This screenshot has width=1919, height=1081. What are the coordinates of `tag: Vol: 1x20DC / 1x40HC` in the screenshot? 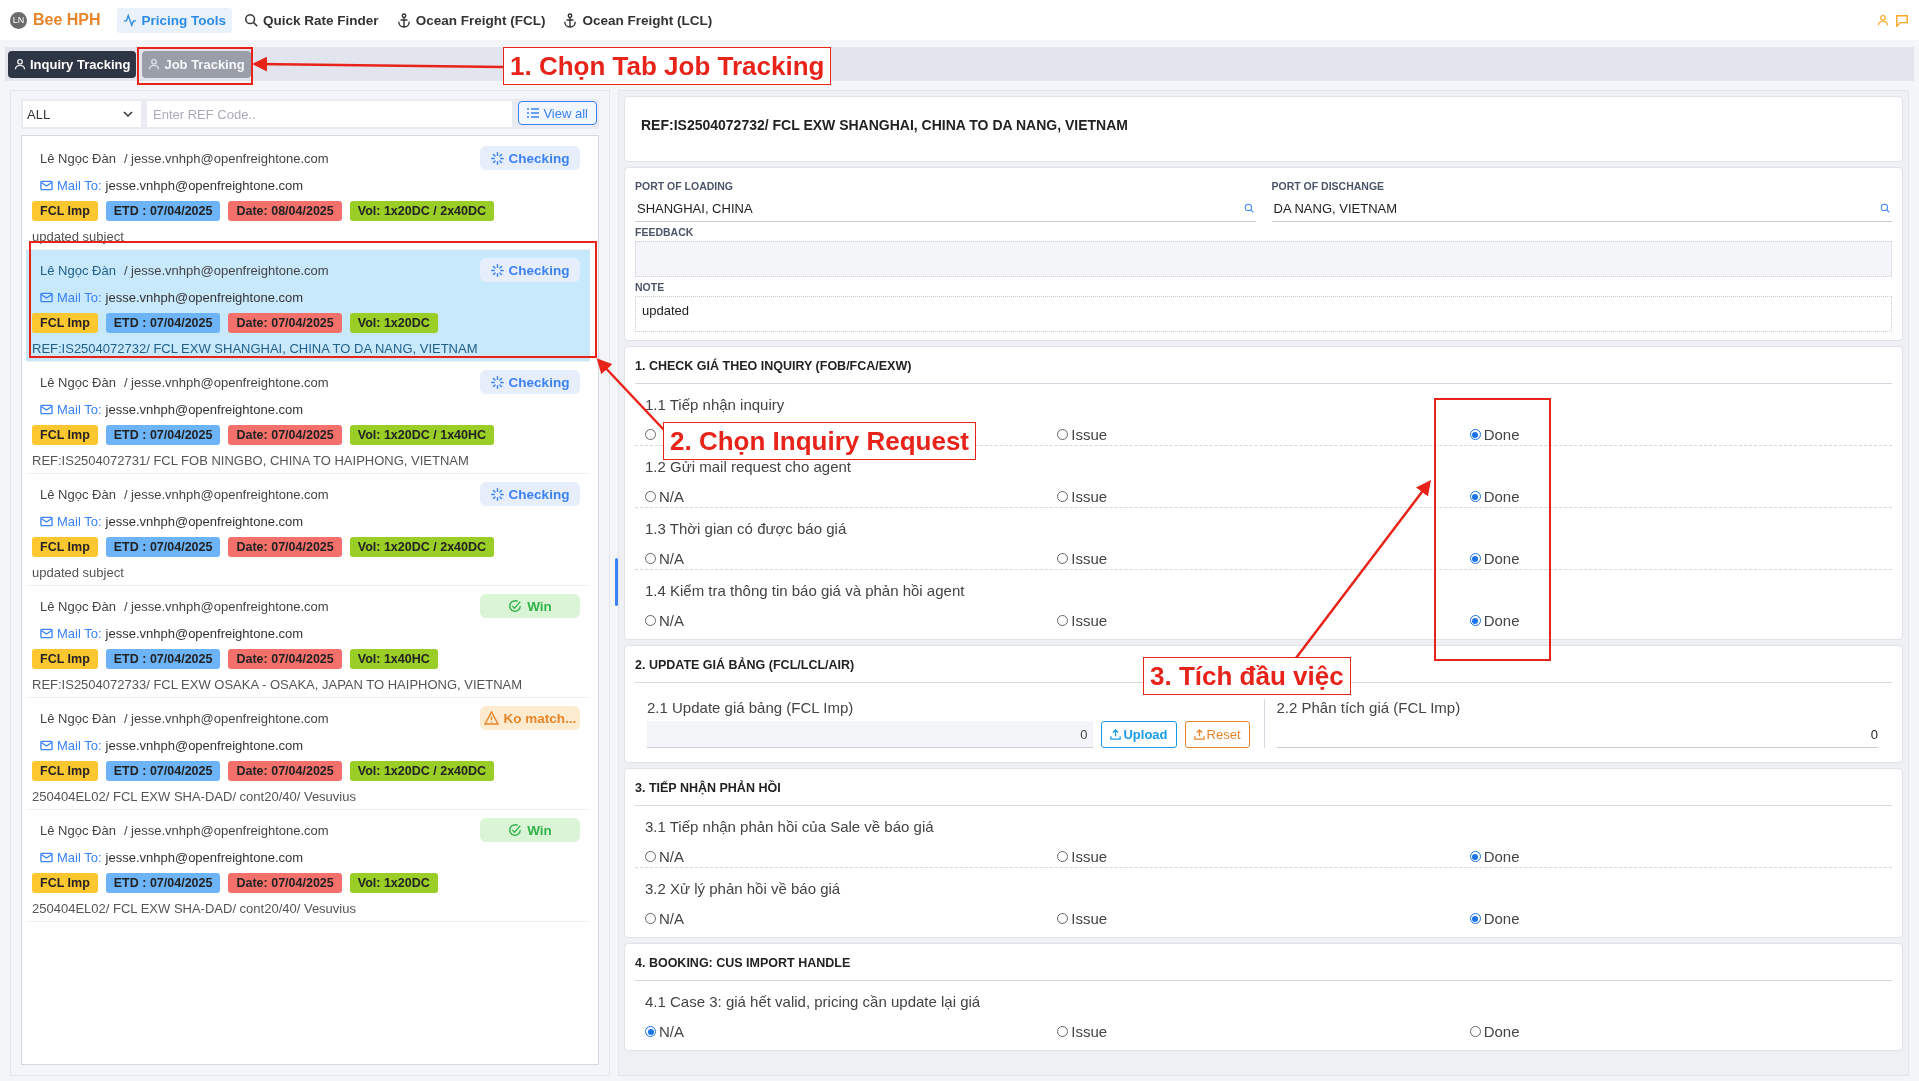 It's located at (422, 435).